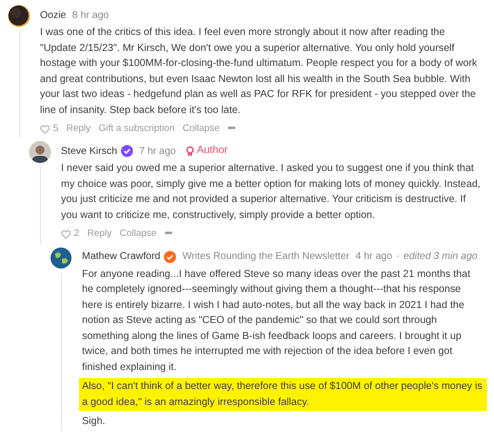  I want to click on globe-icon, so click(61, 257).